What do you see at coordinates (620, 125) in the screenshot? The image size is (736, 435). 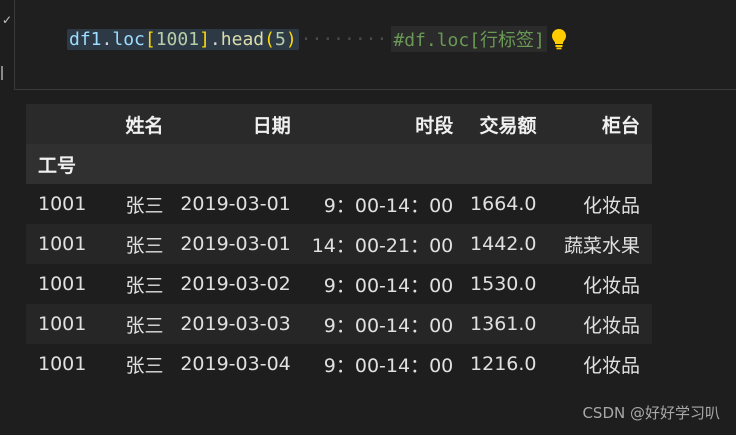 I see `column-header: 柜台` at bounding box center [620, 125].